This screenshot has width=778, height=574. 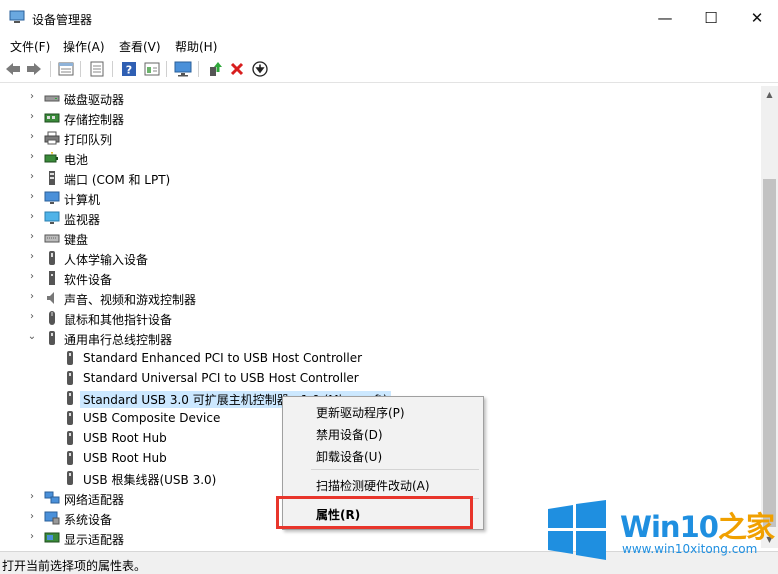 What do you see at coordinates (380, 238) in the screenshot?
I see `tree-item-keyboards: › 键盘` at bounding box center [380, 238].